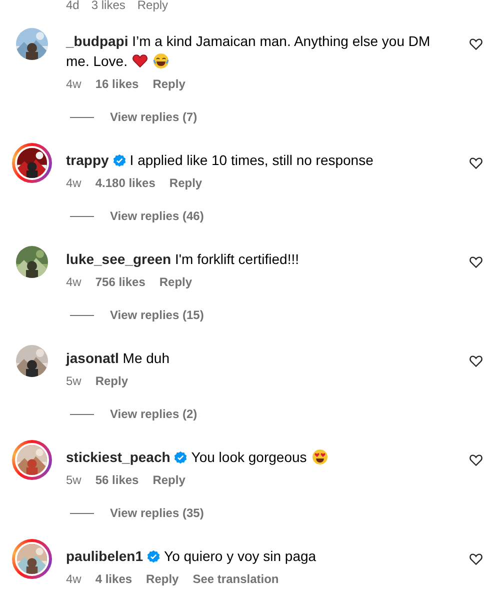 This screenshot has width=495, height=601. What do you see at coordinates (157, 513) in the screenshot?
I see `view-replies-button: View replies (35)` at bounding box center [157, 513].